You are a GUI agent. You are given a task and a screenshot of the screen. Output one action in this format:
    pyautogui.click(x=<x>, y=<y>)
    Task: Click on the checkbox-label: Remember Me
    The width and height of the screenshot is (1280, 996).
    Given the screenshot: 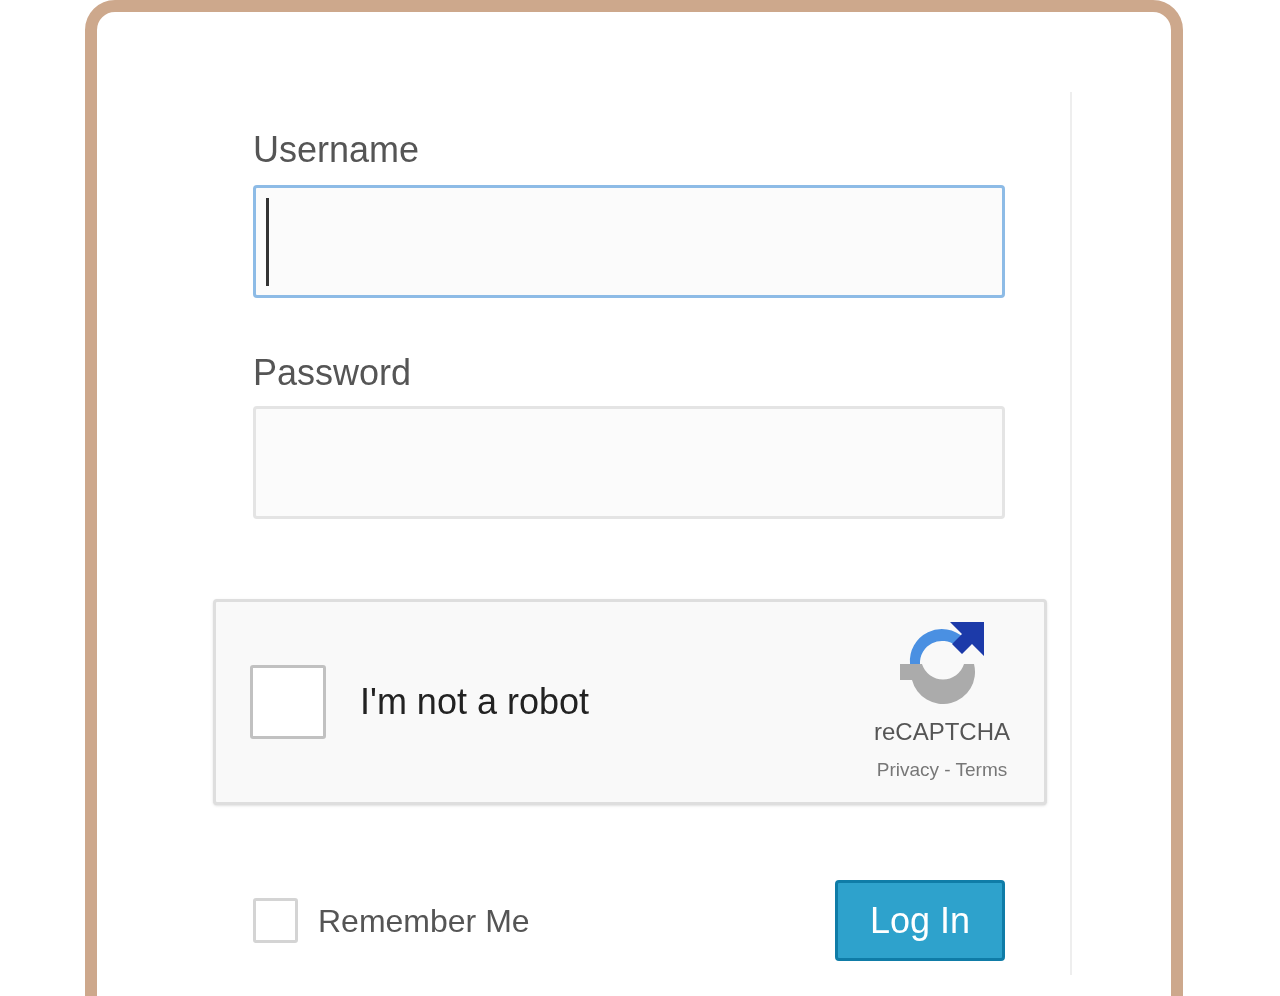 What is the action you would take?
    pyautogui.click(x=424, y=920)
    